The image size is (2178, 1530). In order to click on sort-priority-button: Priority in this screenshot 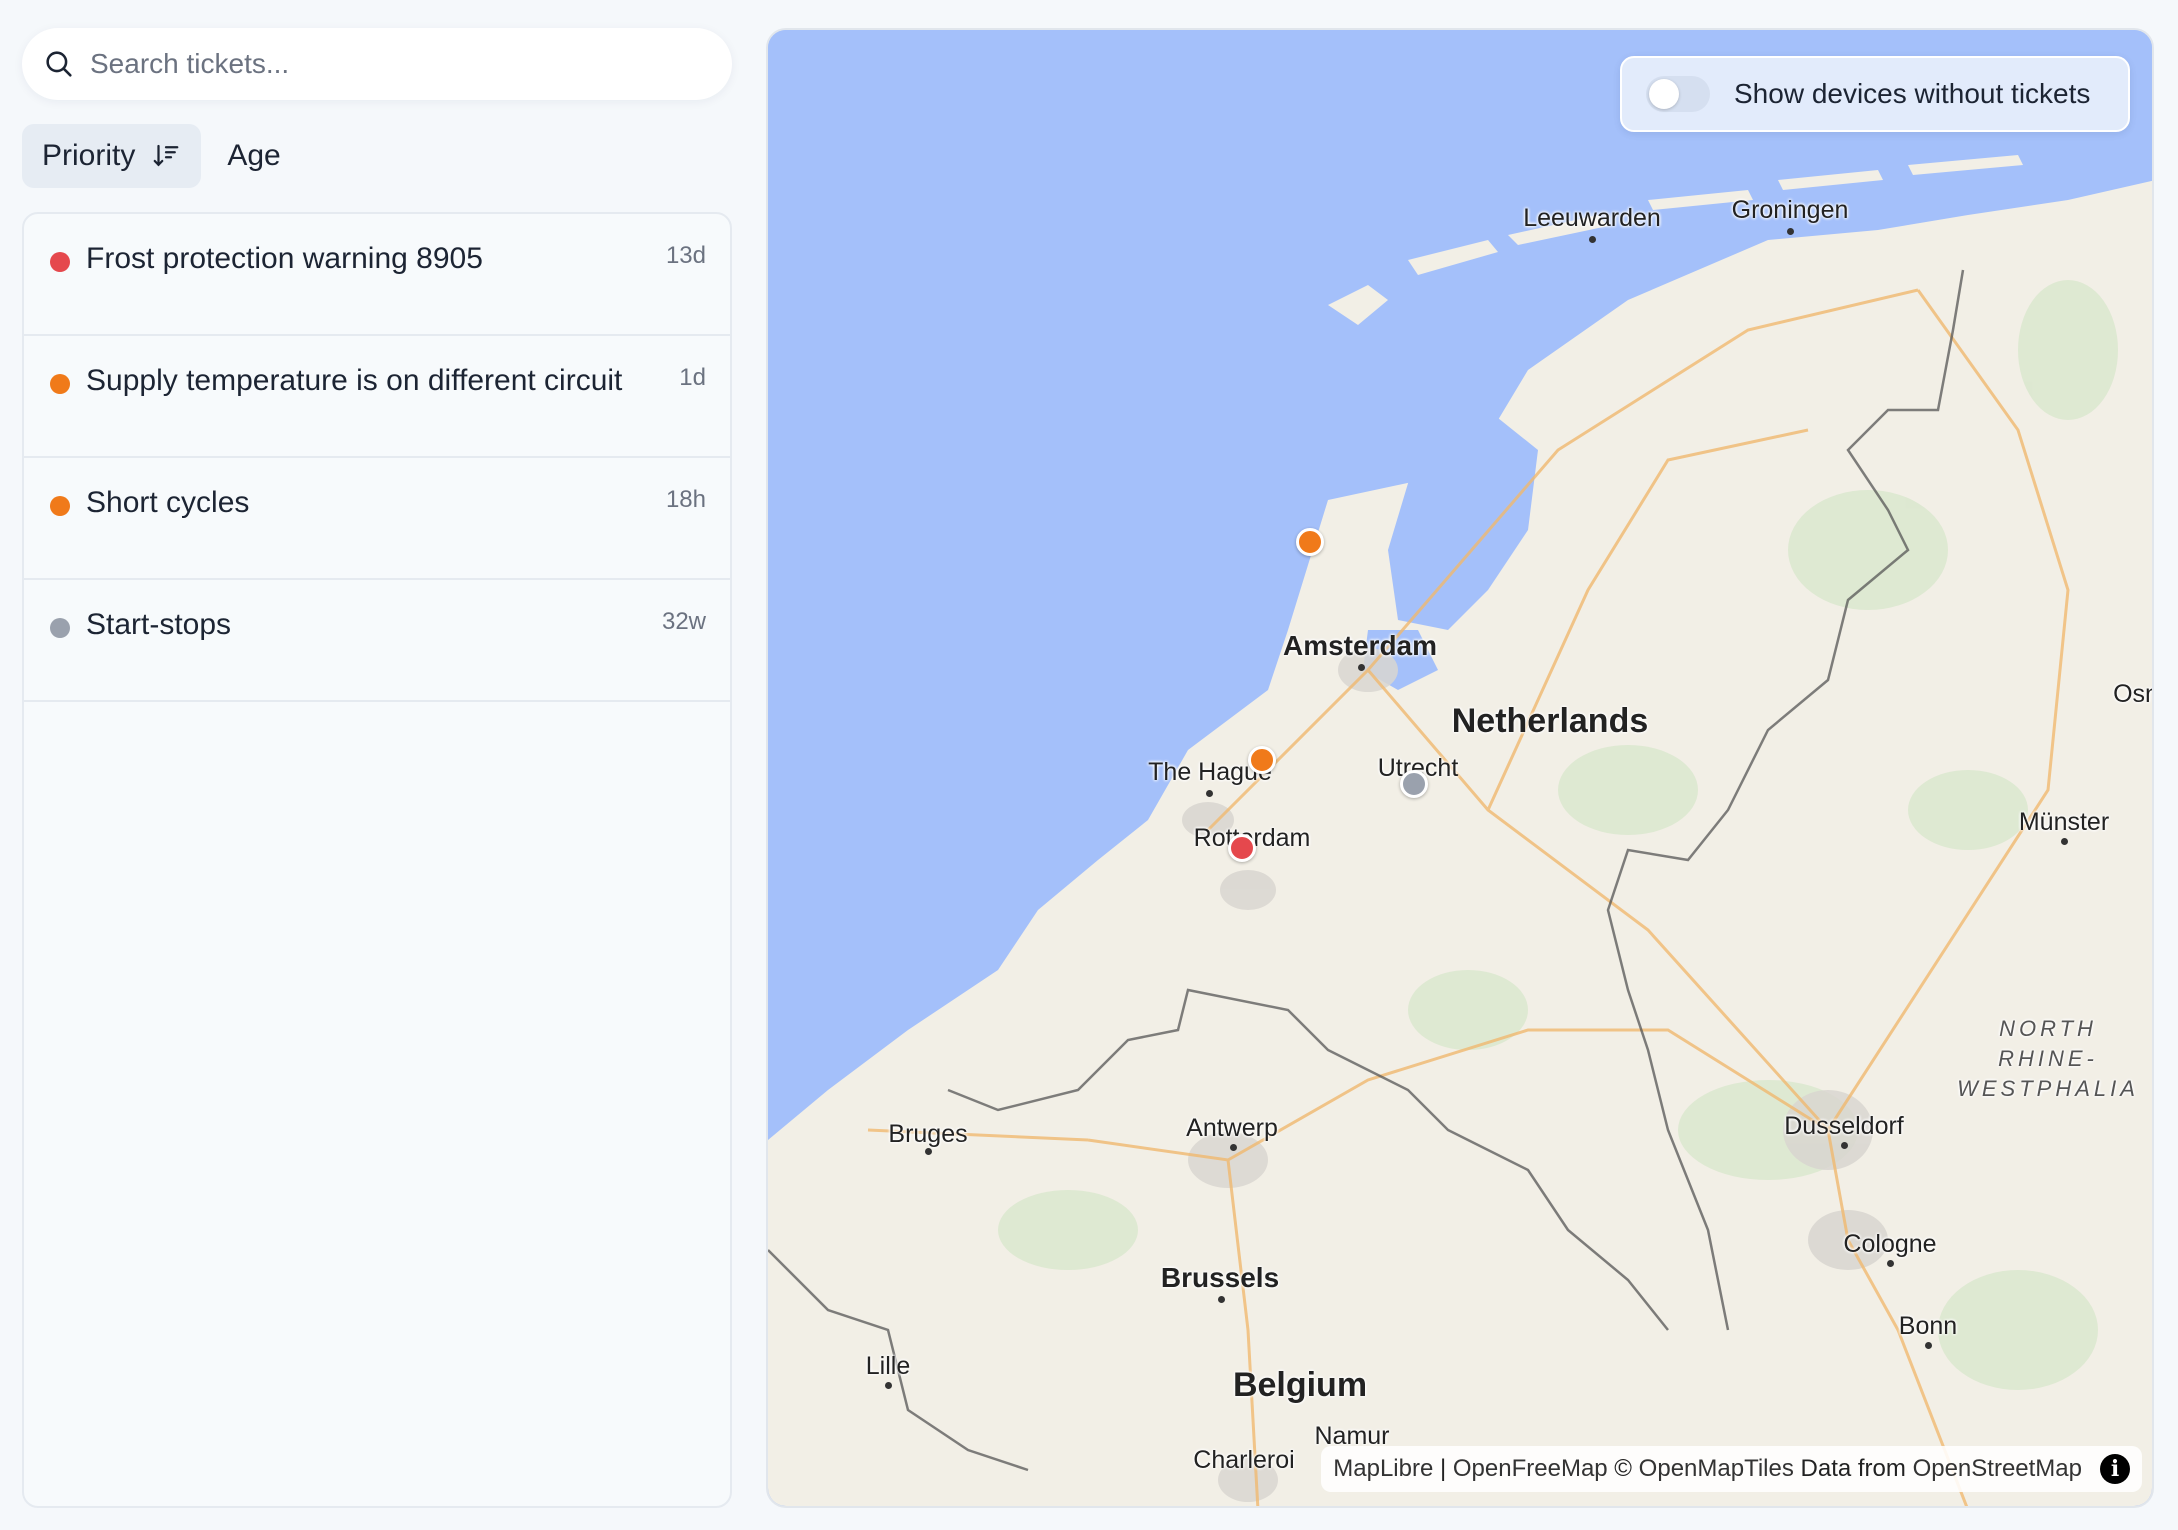, I will do `click(112, 156)`.